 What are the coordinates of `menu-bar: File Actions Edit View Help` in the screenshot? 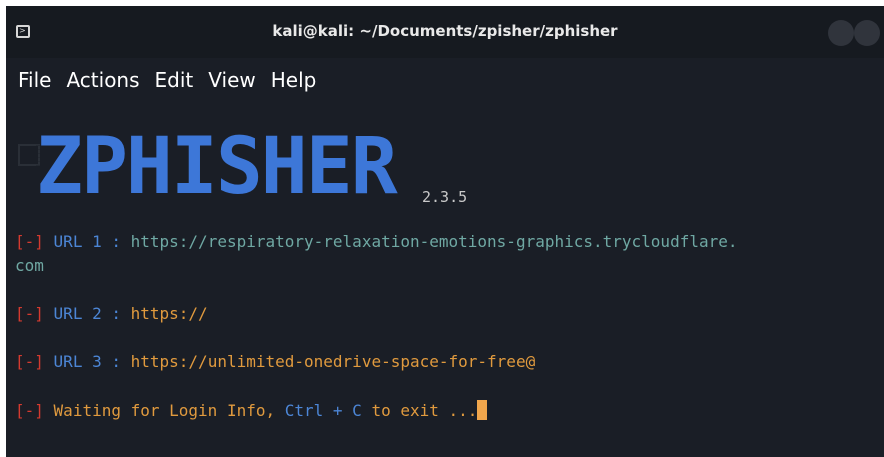 It's located at (445, 80).